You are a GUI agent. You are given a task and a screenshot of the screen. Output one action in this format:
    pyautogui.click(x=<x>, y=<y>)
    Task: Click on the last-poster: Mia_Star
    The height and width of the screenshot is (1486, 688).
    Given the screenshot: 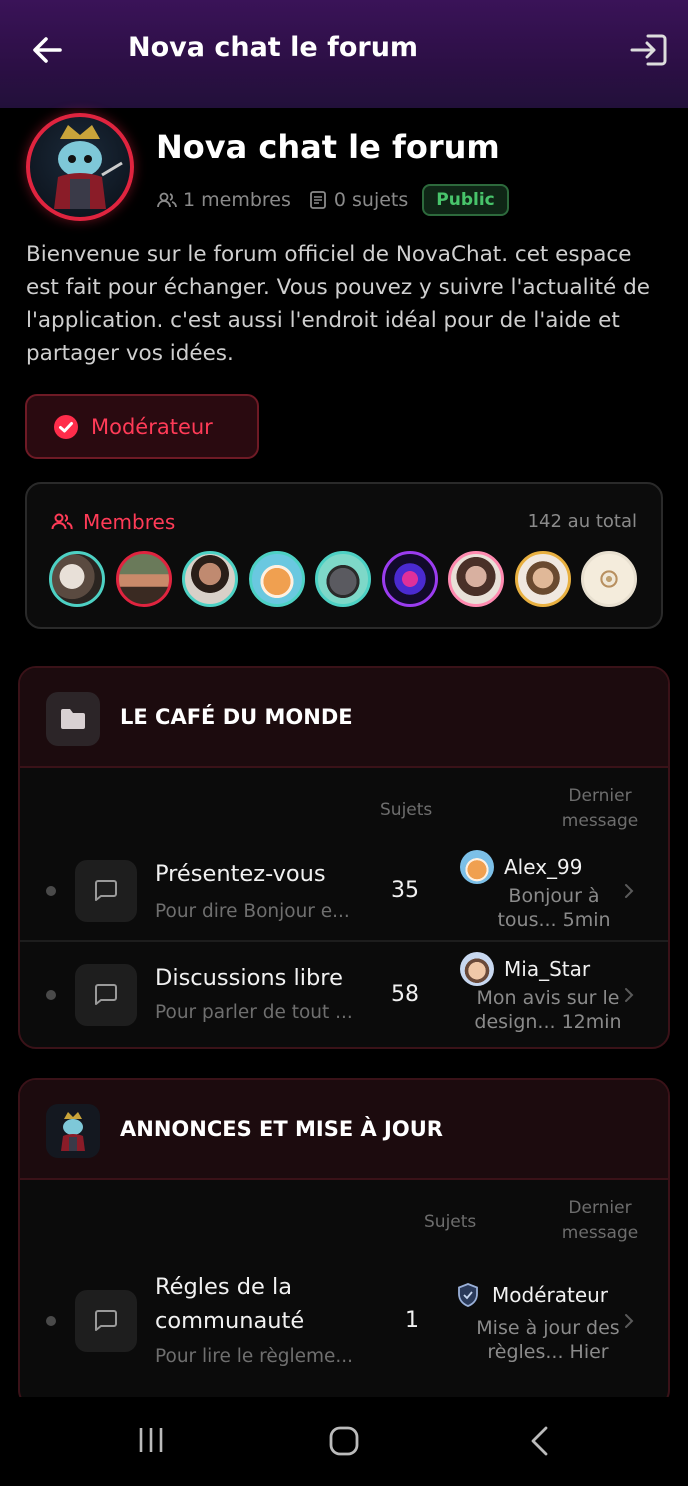 What is the action you would take?
    pyautogui.click(x=525, y=969)
    